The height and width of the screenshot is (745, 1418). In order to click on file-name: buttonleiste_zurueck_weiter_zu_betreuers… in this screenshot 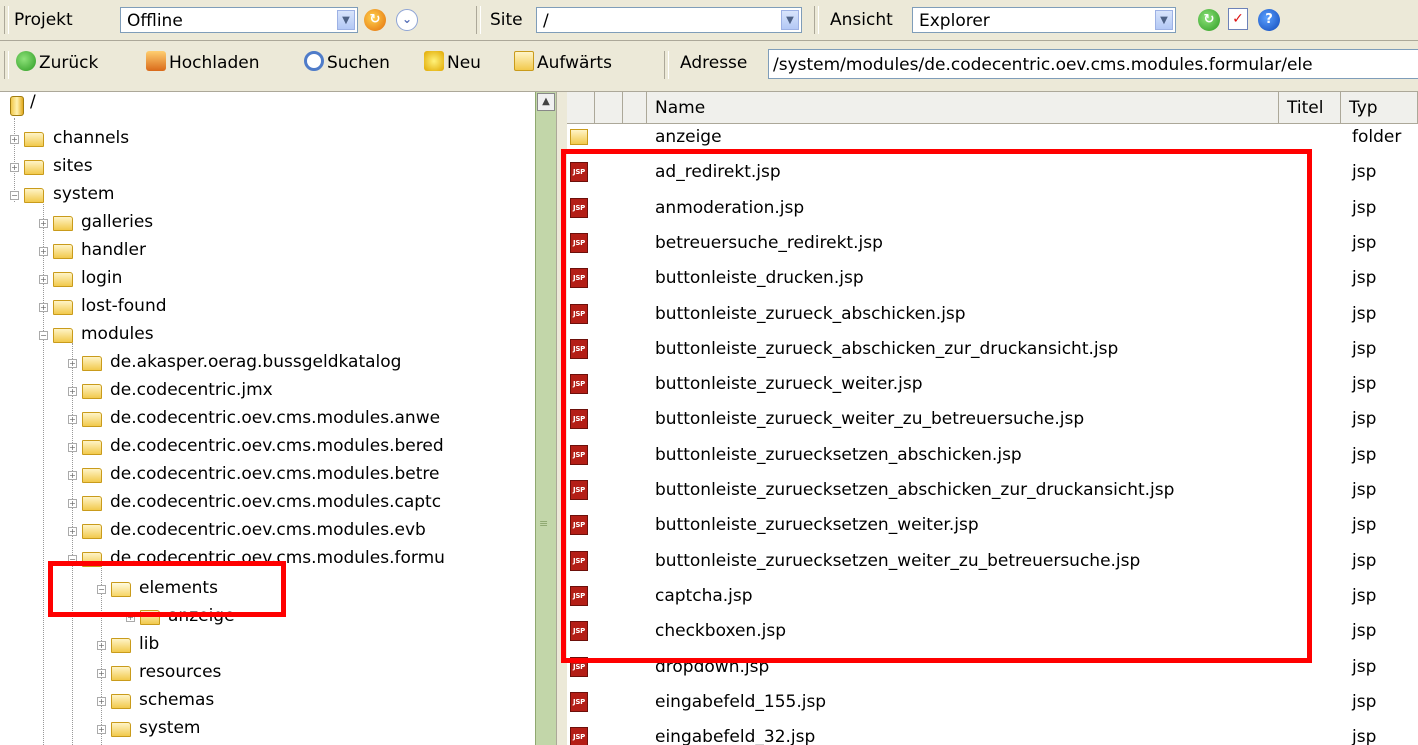, I will do `click(870, 419)`.